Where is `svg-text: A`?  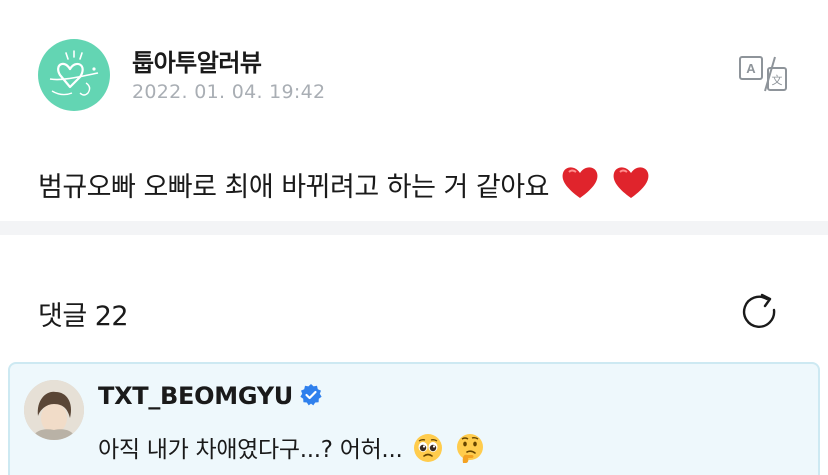 svg-text: A is located at coordinates (751, 68).